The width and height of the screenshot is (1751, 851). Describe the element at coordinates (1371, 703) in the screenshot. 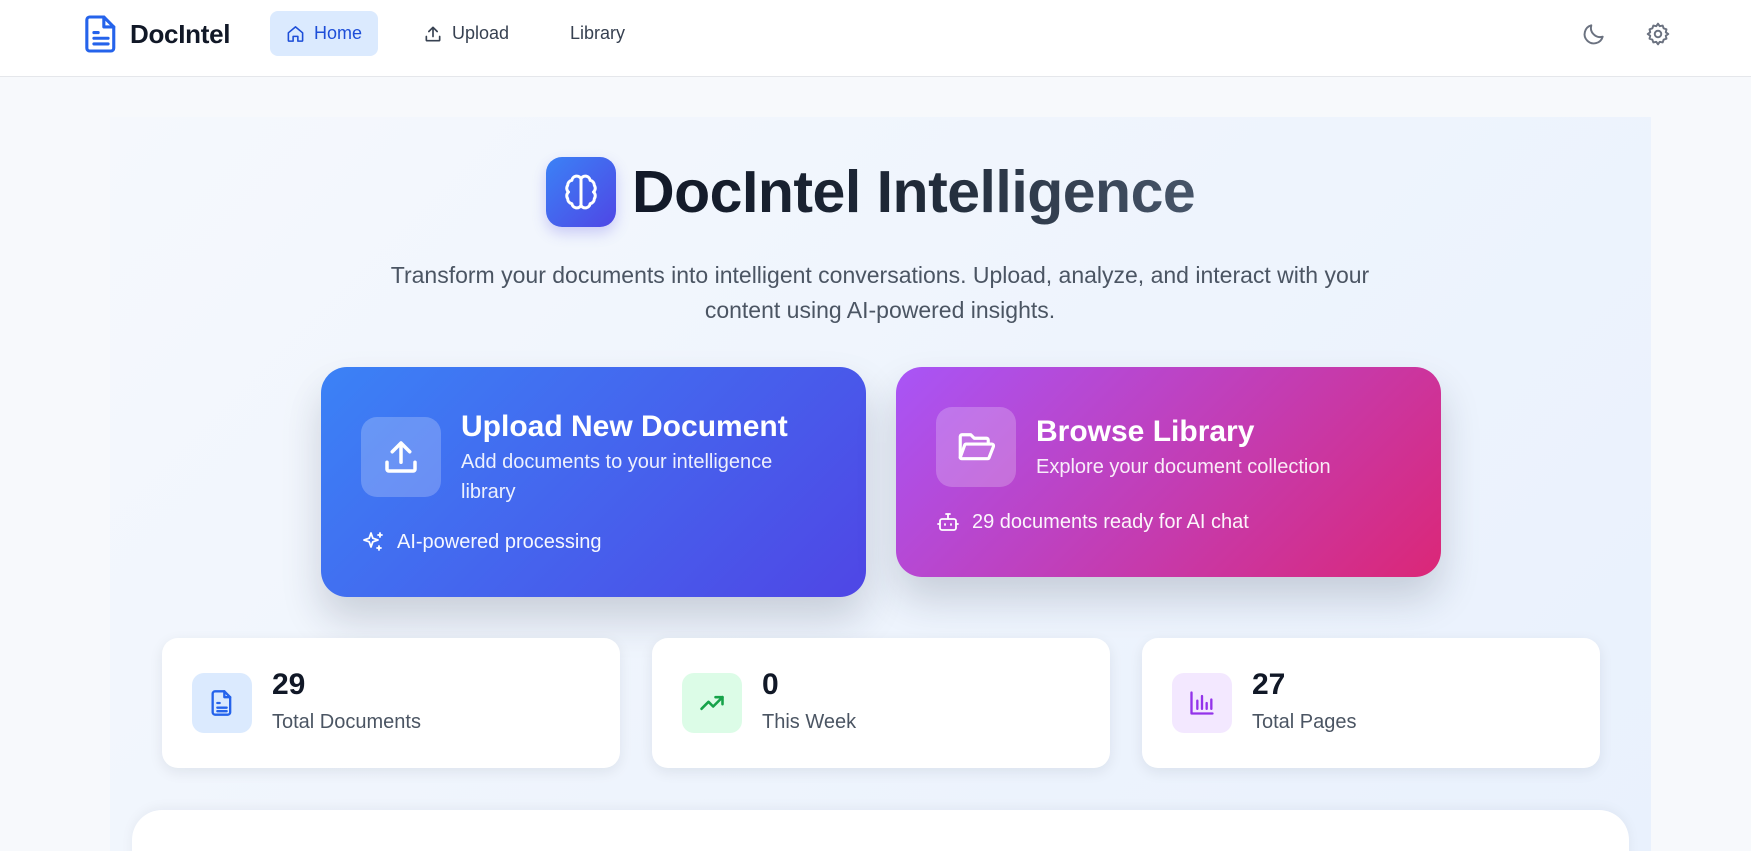

I see `stat-total-pages: 27 Total Pages` at that location.